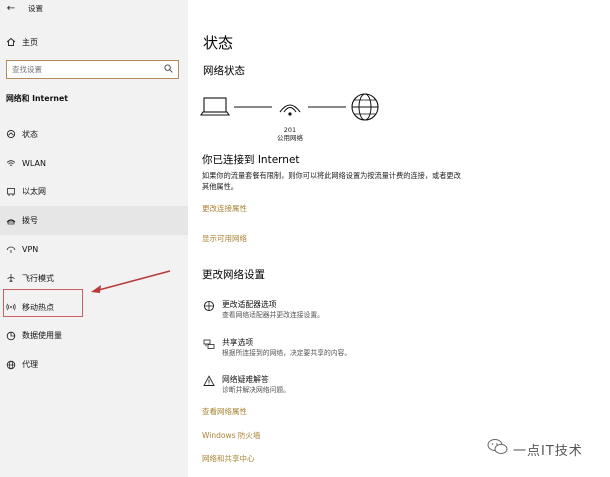 The width and height of the screenshot is (610, 477). Describe the element at coordinates (233, 275) in the screenshot. I see `change-network-settings-title: 更改网络设置` at that location.